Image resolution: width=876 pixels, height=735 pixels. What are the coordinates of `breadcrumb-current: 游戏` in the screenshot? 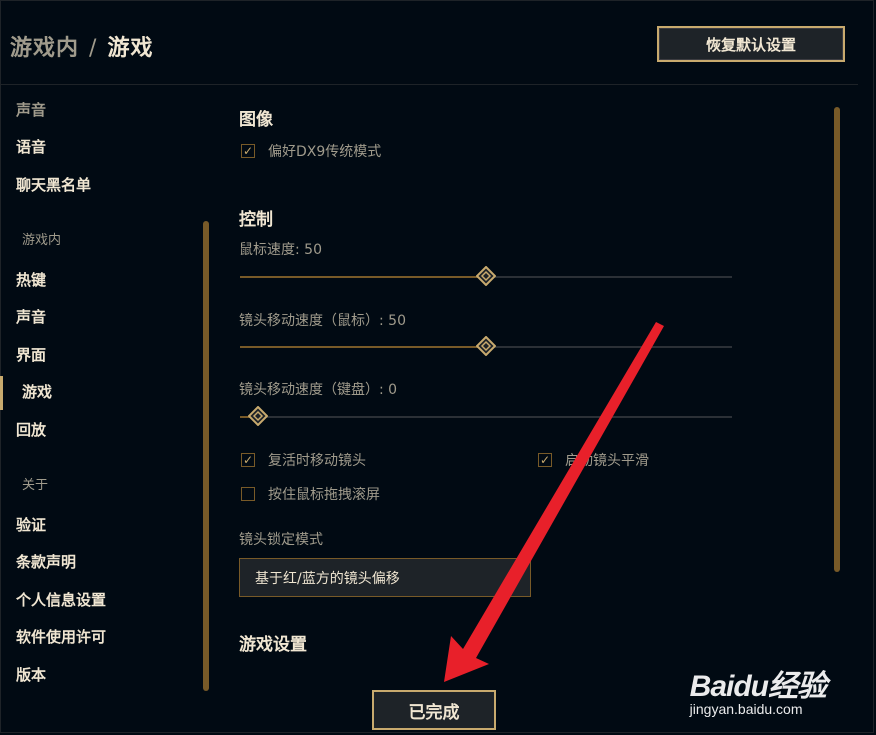 It's located at (130, 48).